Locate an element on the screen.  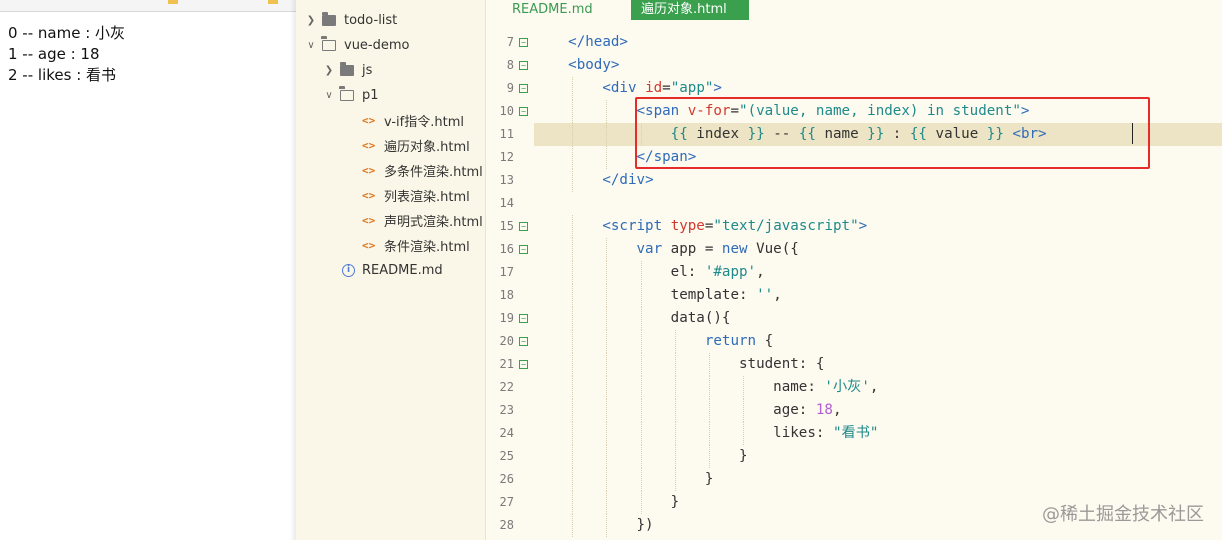
code-text: }) is located at coordinates (594, 525).